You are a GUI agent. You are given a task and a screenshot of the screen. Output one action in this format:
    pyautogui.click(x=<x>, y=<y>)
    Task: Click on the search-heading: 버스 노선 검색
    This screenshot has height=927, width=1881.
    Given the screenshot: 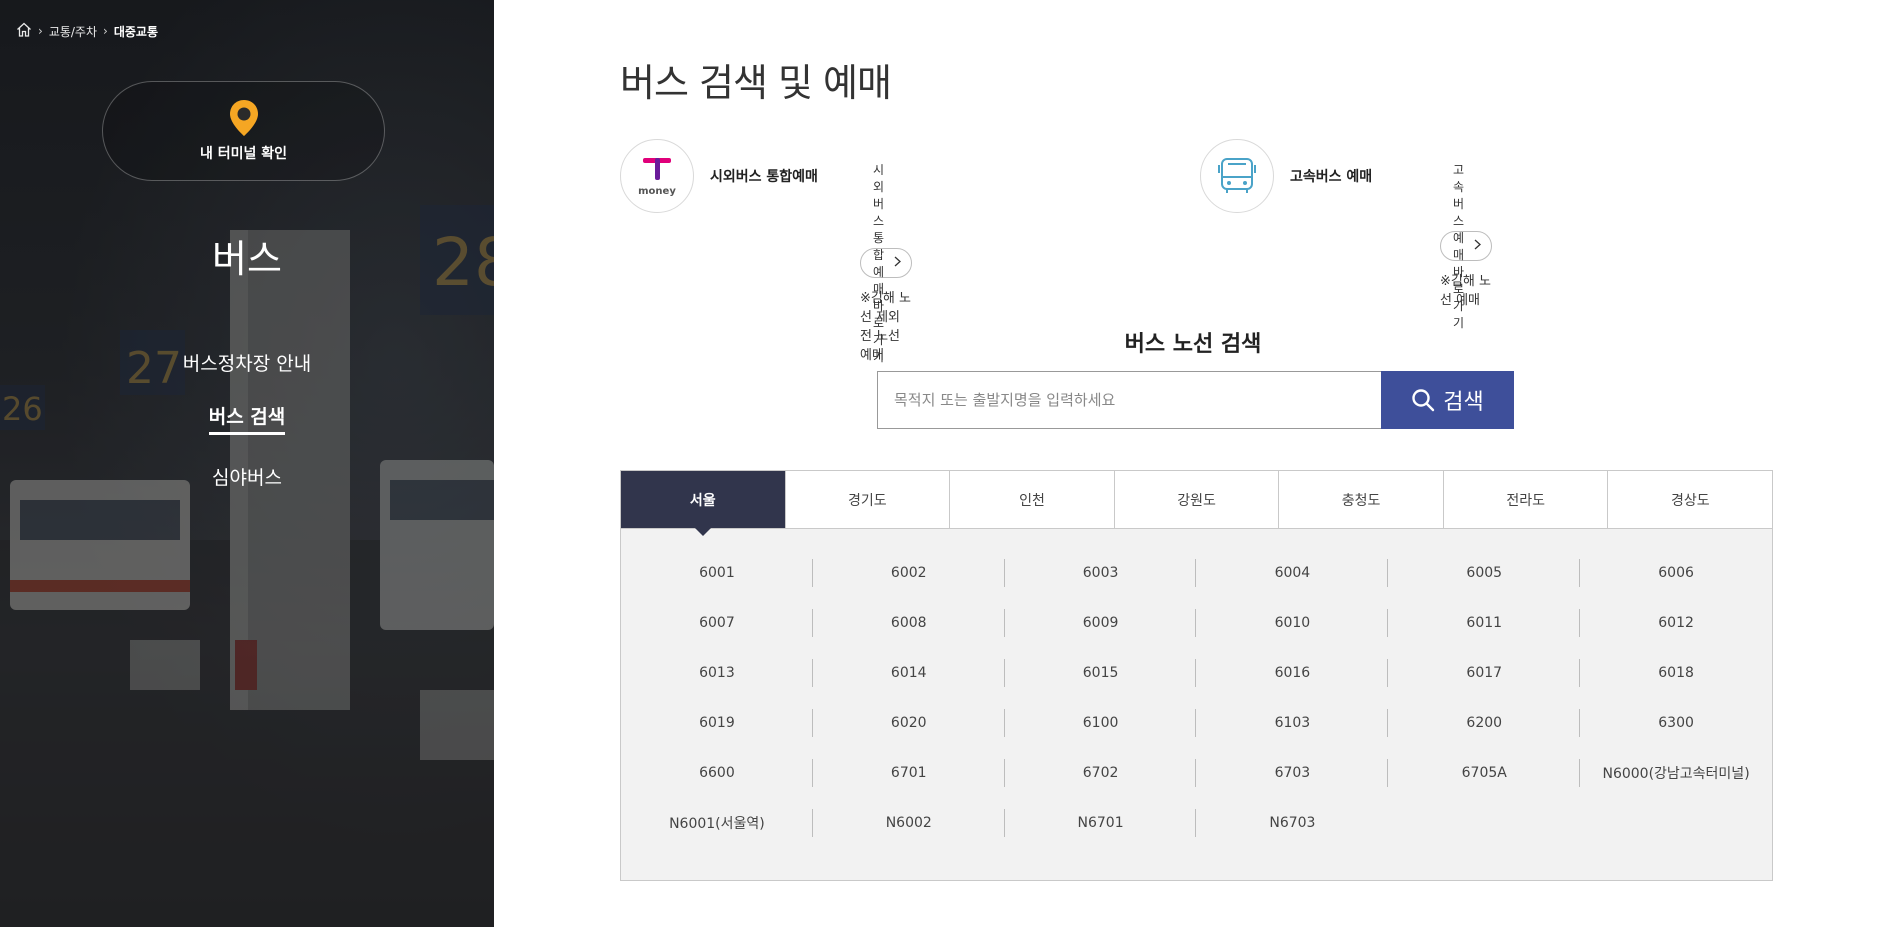 What is the action you would take?
    pyautogui.click(x=1193, y=344)
    